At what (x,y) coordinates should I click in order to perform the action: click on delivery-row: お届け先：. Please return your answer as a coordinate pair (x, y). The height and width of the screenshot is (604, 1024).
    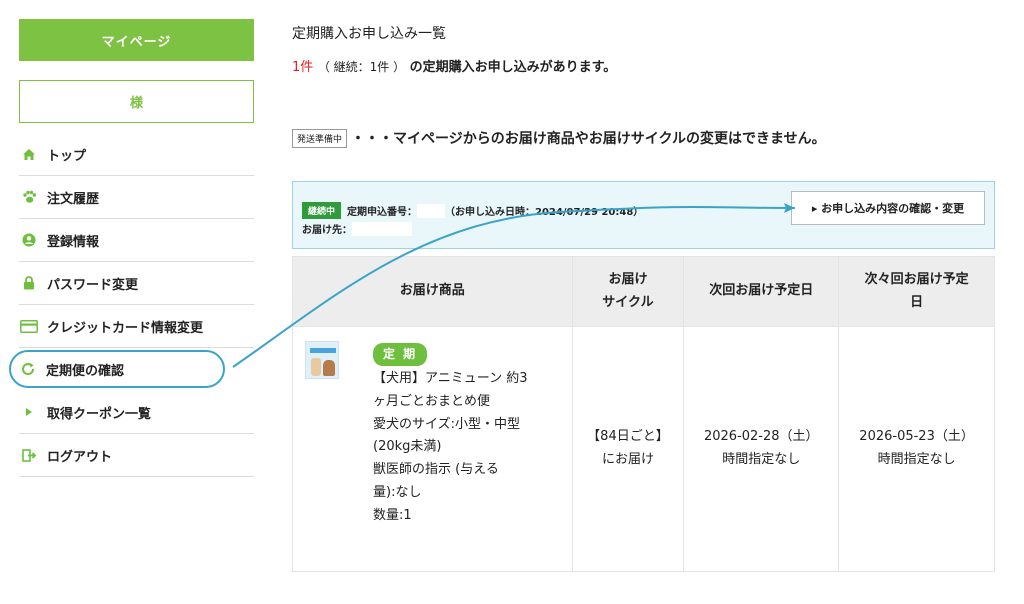
    Looking at the image, I should click on (357, 228).